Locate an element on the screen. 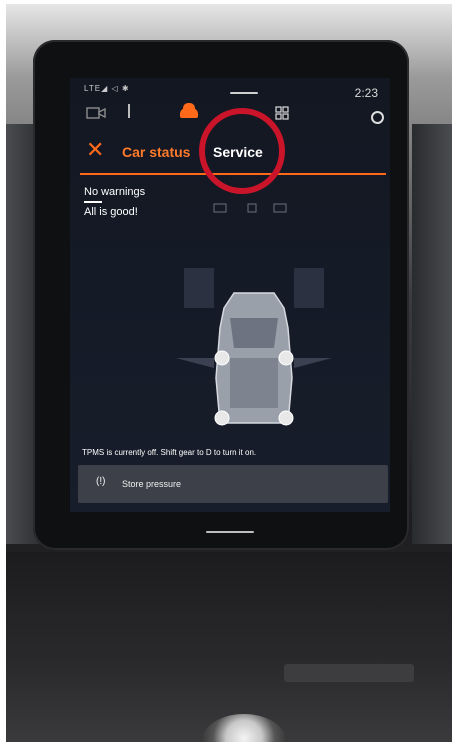 The width and height of the screenshot is (458, 742). signal-status: LTE◢ ◁ ✱ is located at coordinates (107, 88).